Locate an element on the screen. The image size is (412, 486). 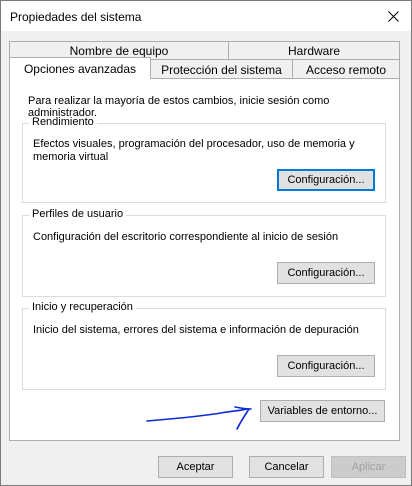
group-label-inicio: Inicio y recuperación is located at coordinates (82, 307).